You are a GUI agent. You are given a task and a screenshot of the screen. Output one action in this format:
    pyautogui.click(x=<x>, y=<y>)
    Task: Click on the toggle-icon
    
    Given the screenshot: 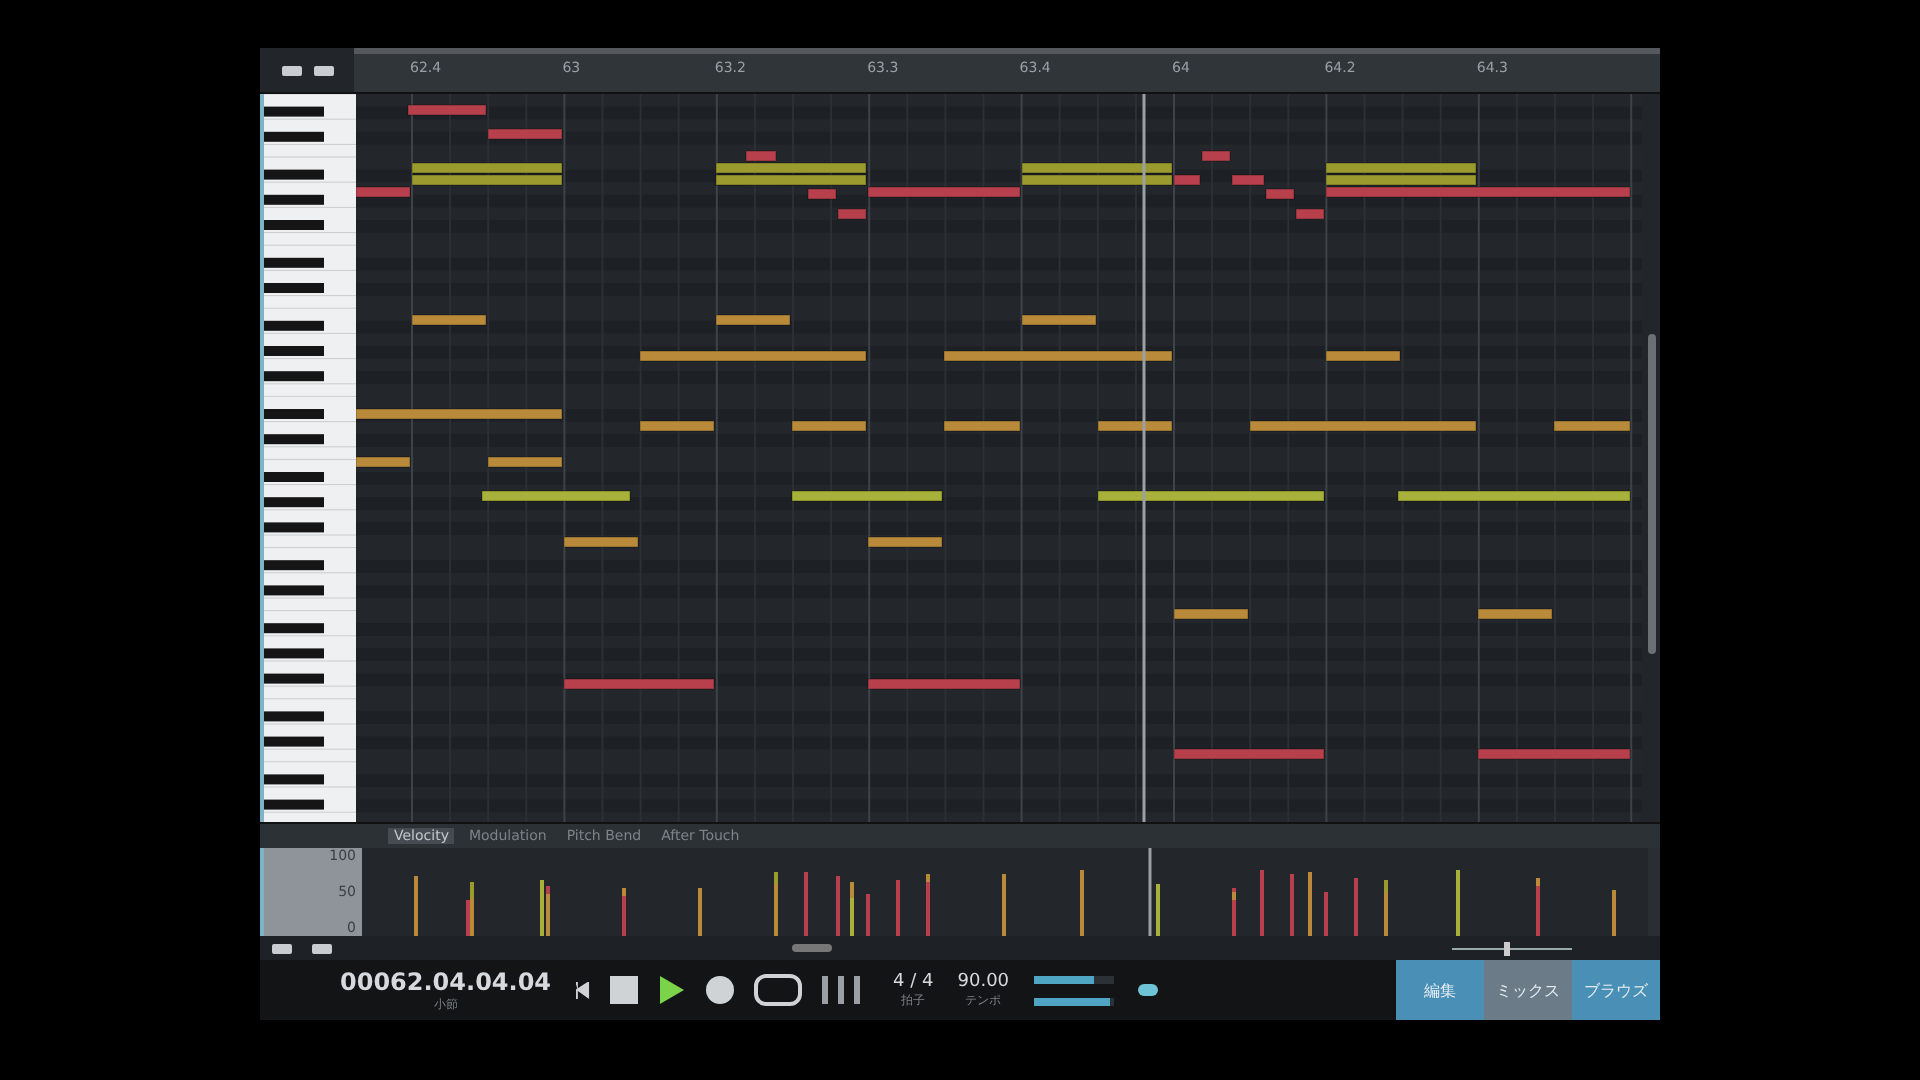 What is the action you would take?
    pyautogui.click(x=1147, y=990)
    